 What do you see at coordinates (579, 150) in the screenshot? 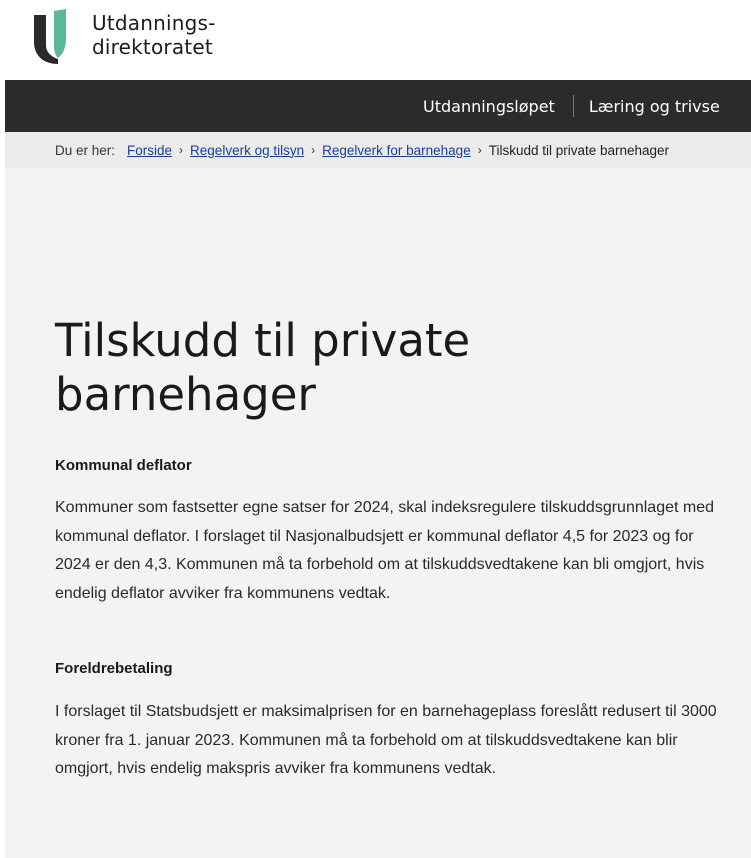
I see `breadcrumb-current: Tilskudd til private barnehager` at bounding box center [579, 150].